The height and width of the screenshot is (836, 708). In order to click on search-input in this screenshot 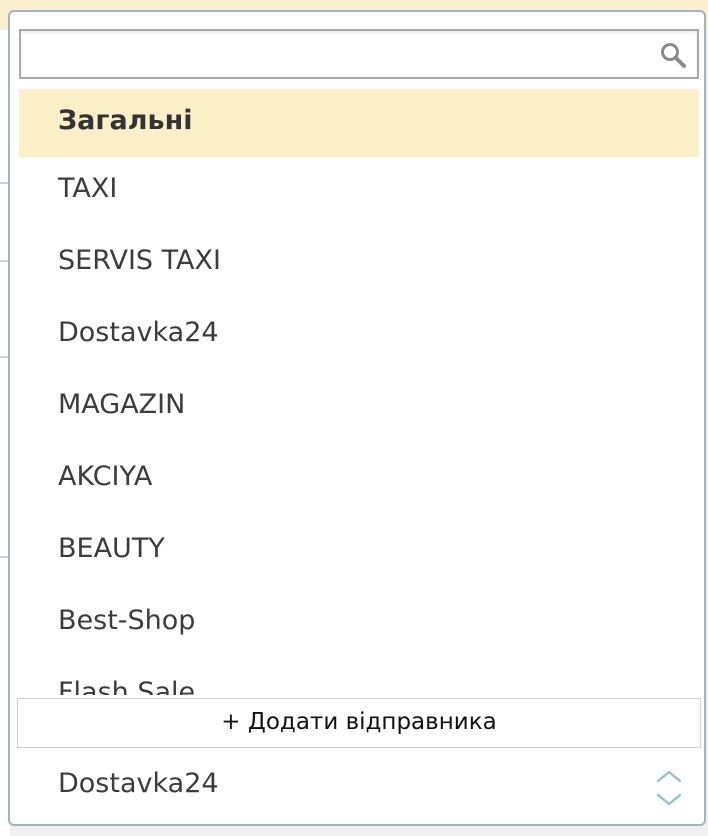, I will do `click(331, 54)`.